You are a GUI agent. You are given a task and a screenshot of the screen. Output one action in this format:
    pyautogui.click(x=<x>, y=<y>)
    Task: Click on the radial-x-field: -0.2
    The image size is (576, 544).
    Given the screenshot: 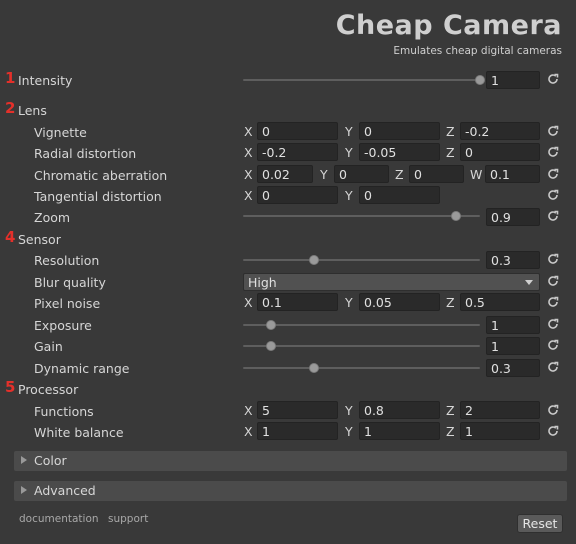 What is the action you would take?
    pyautogui.click(x=297, y=152)
    